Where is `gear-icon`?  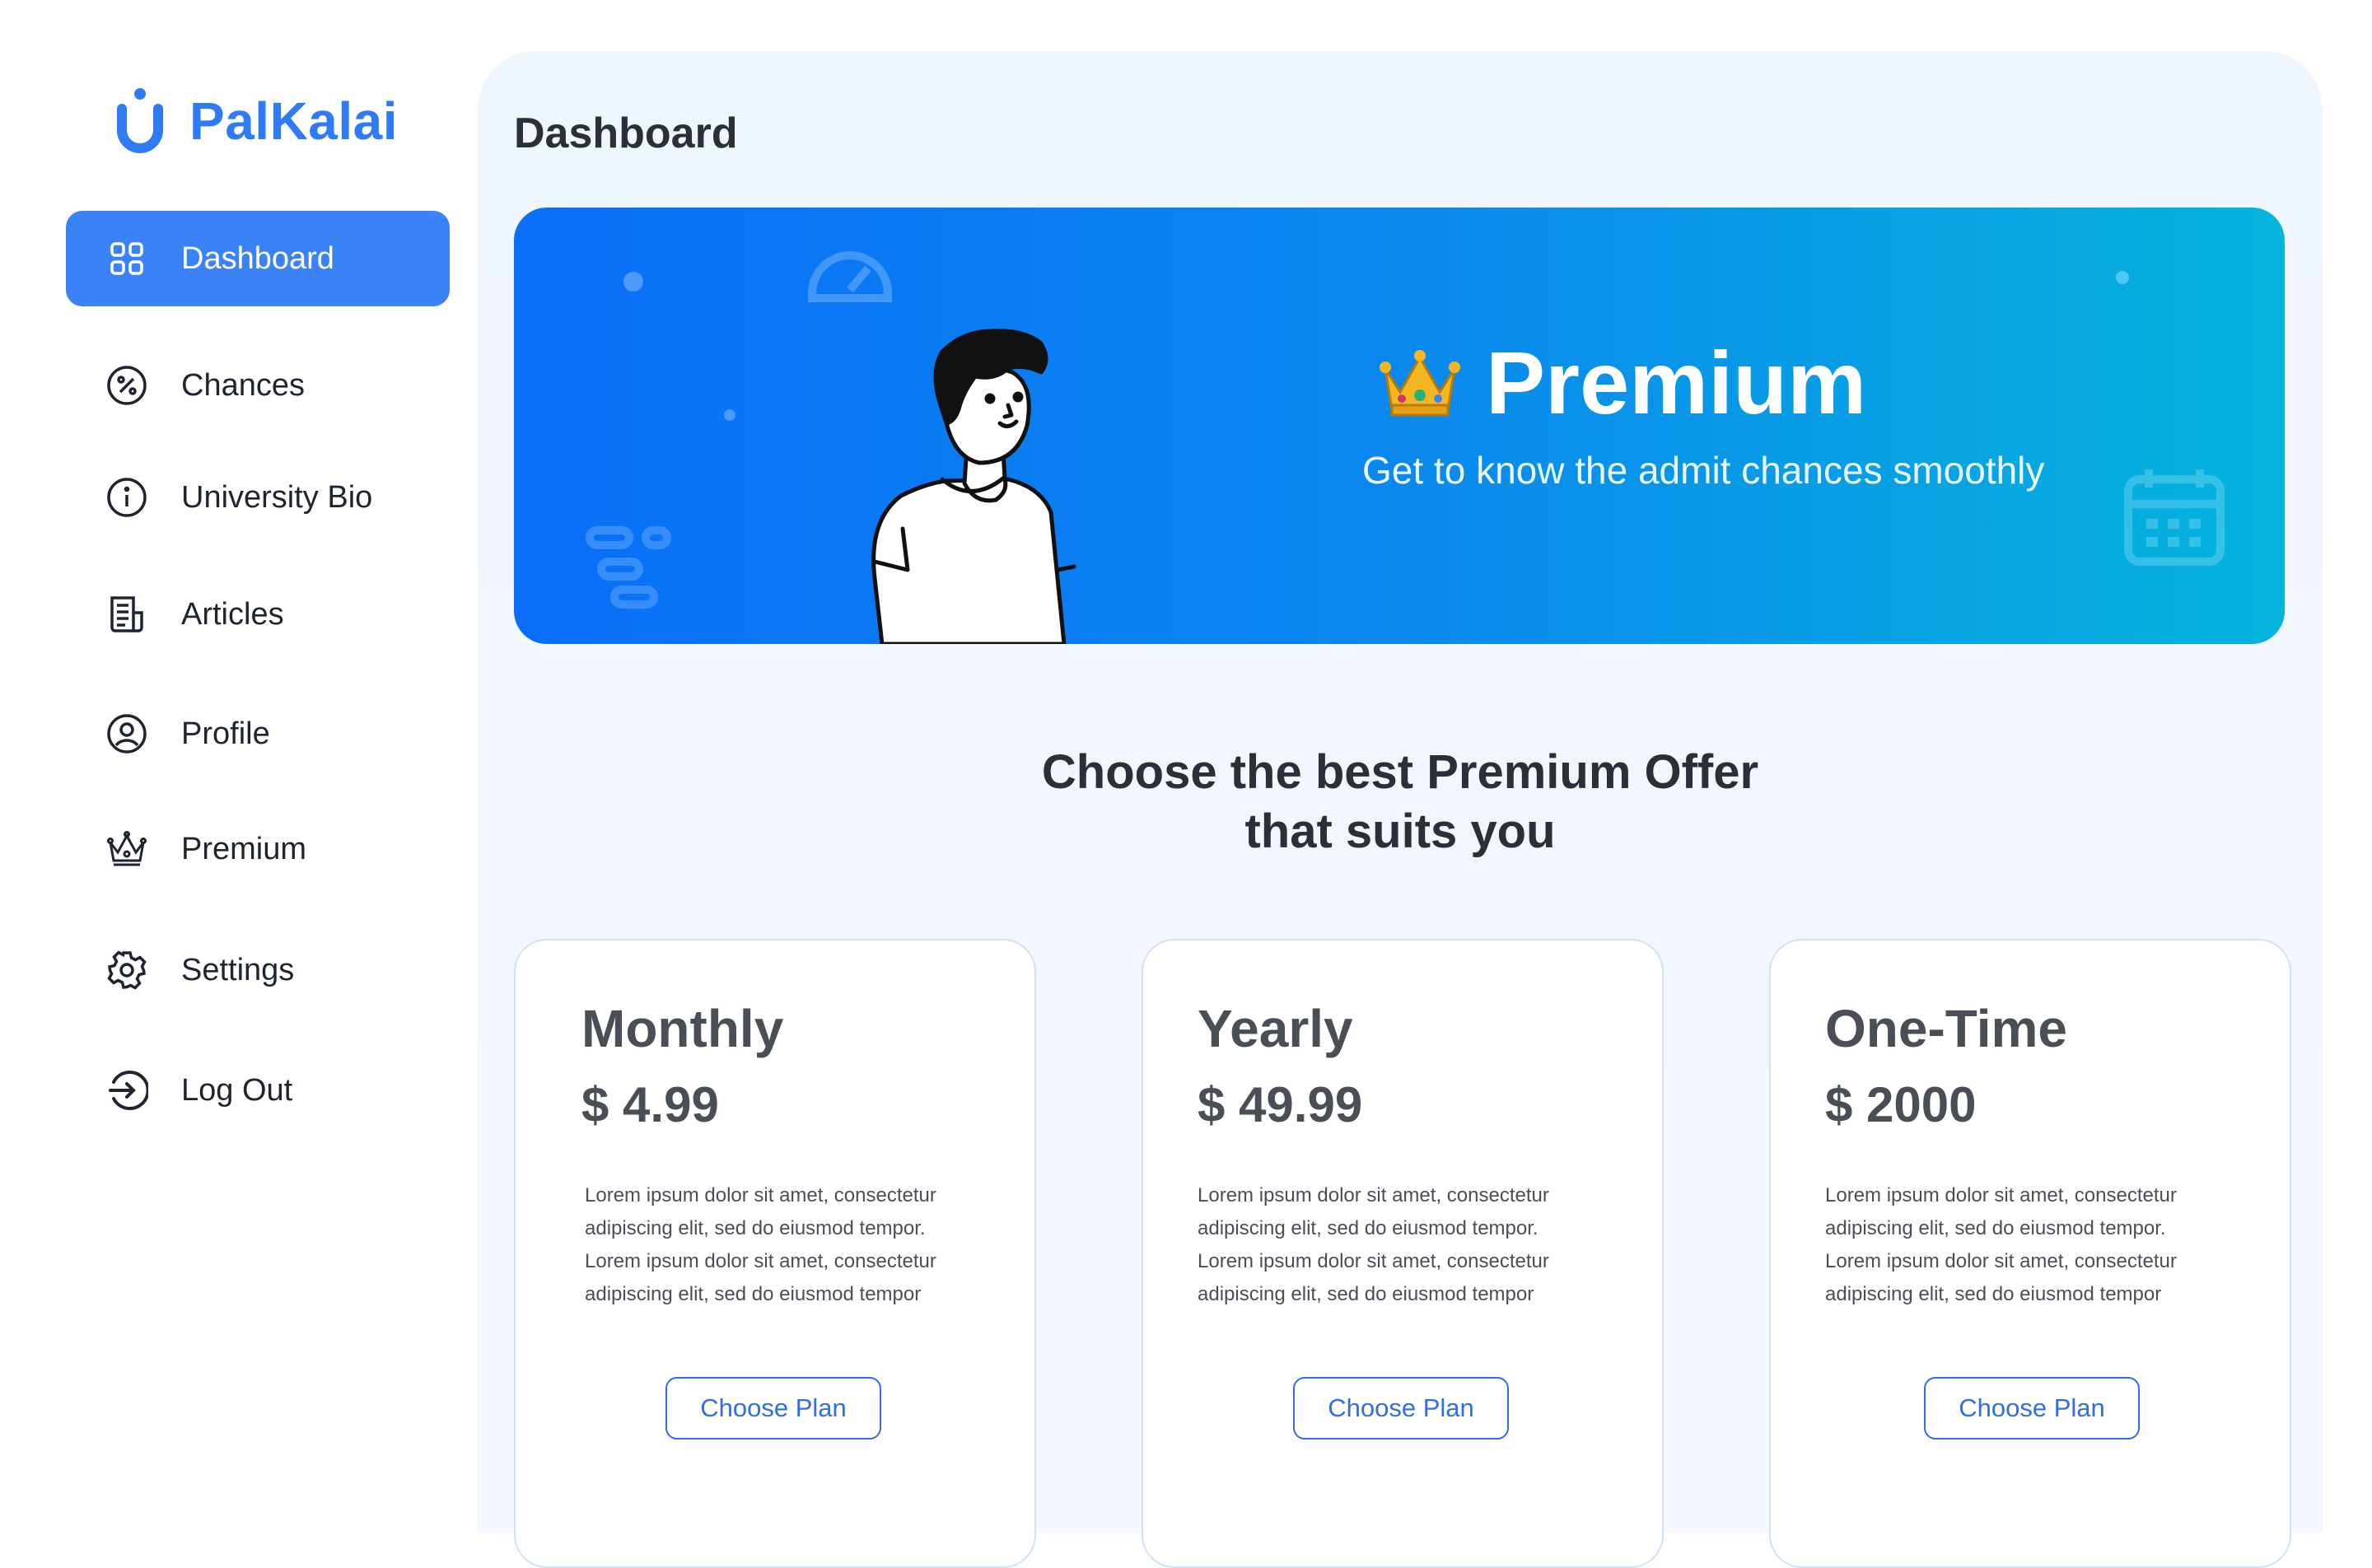 gear-icon is located at coordinates (127, 970).